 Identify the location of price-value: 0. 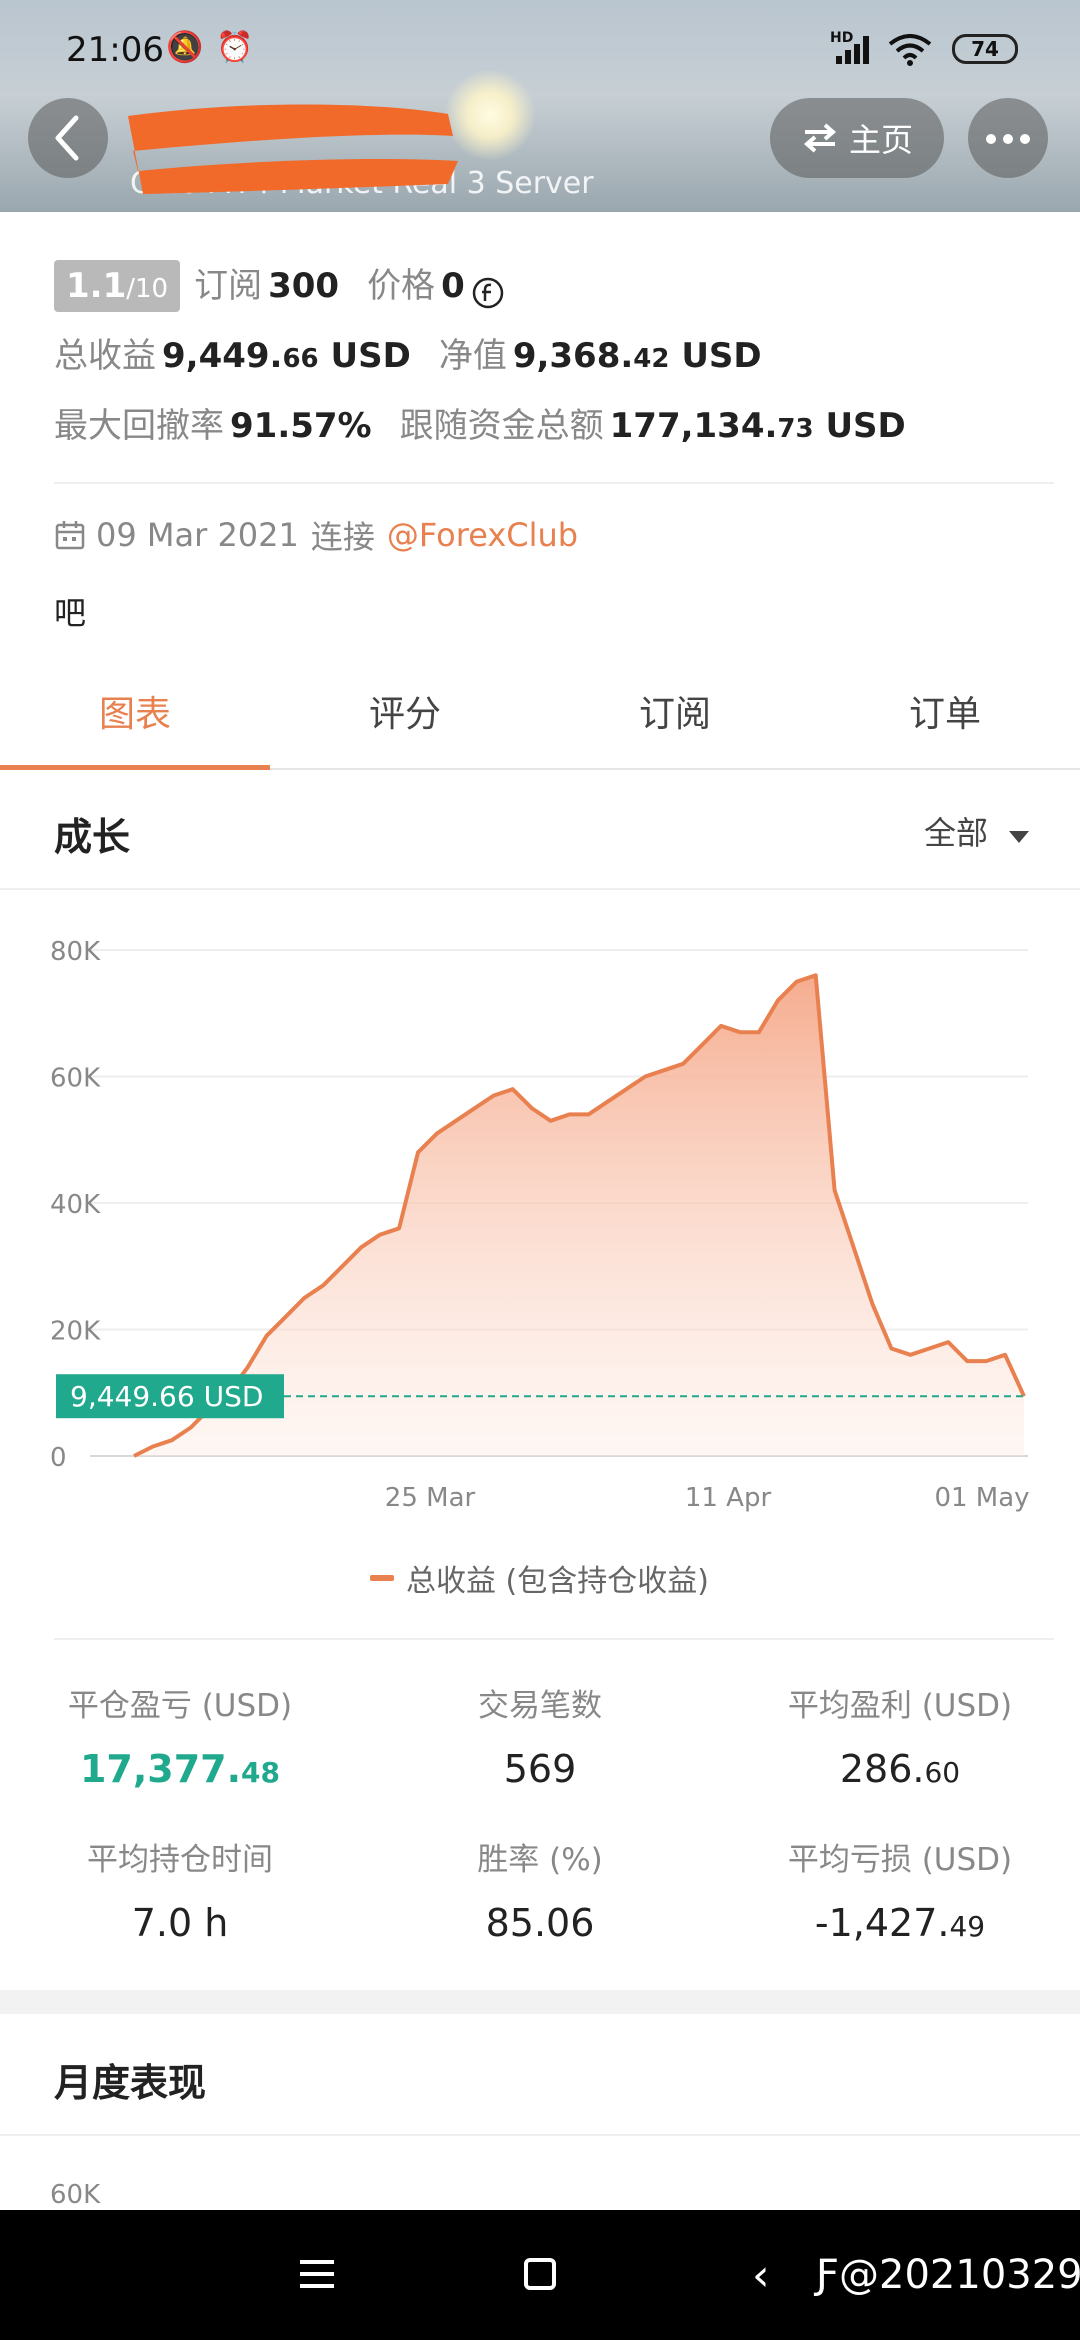
(453, 286).